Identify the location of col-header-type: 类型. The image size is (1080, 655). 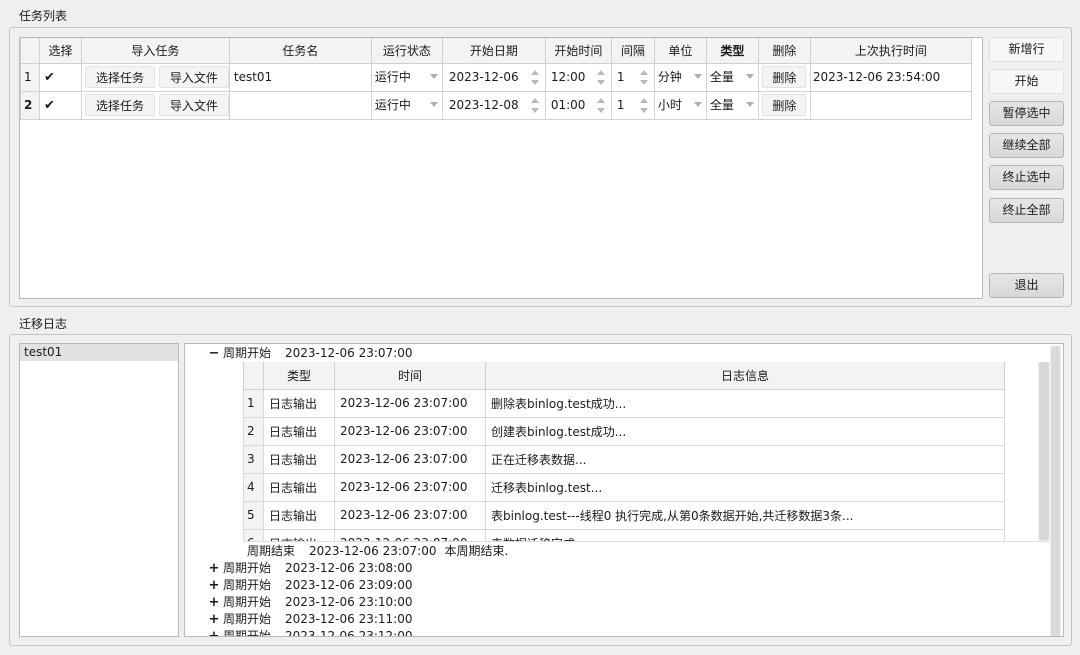
(732, 51).